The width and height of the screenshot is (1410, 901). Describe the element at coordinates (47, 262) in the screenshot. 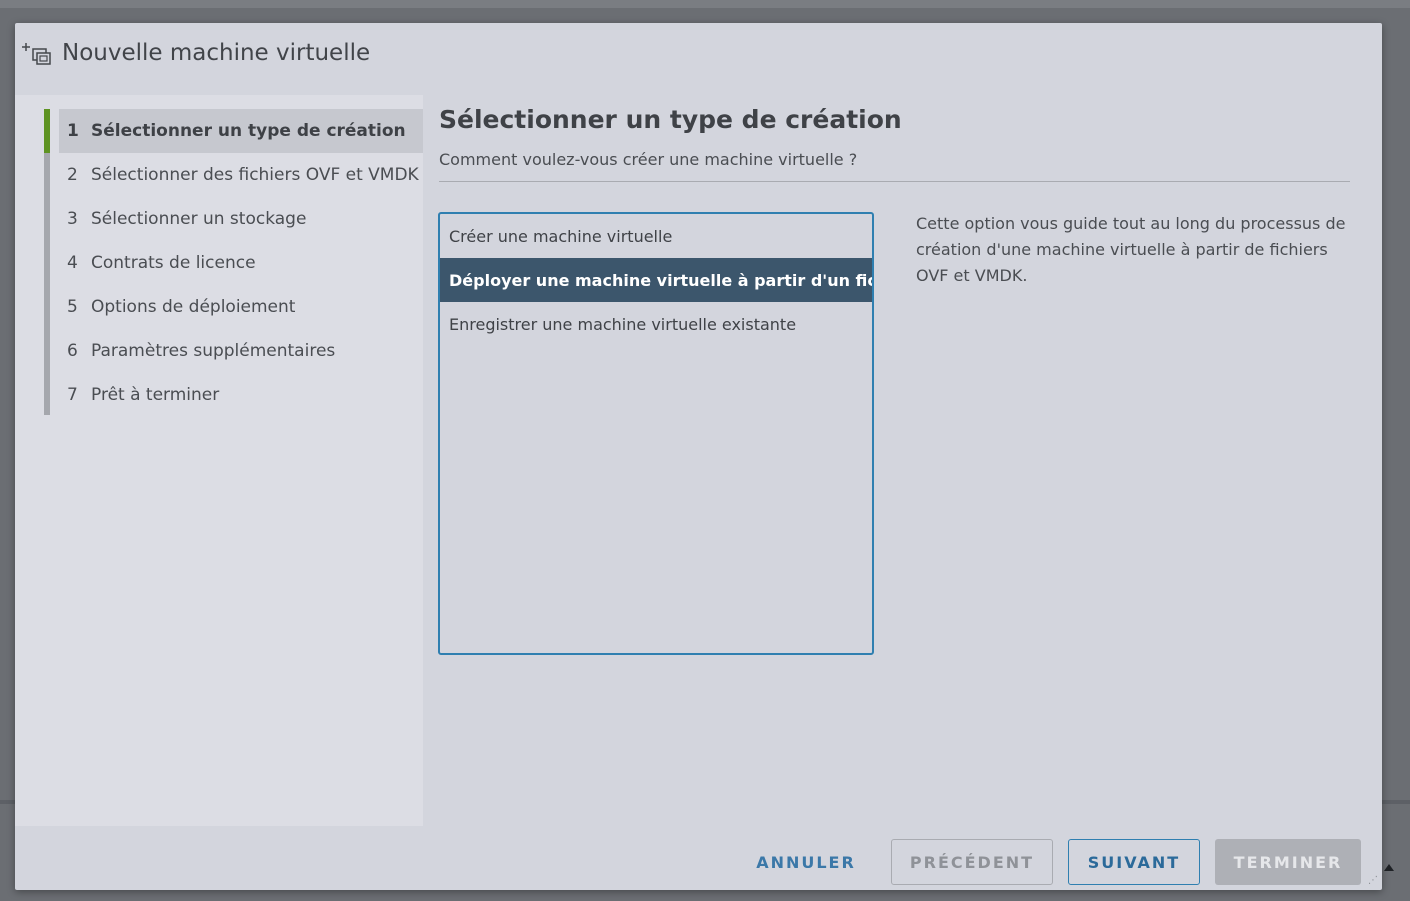

I see `steps-progress-rail` at that location.